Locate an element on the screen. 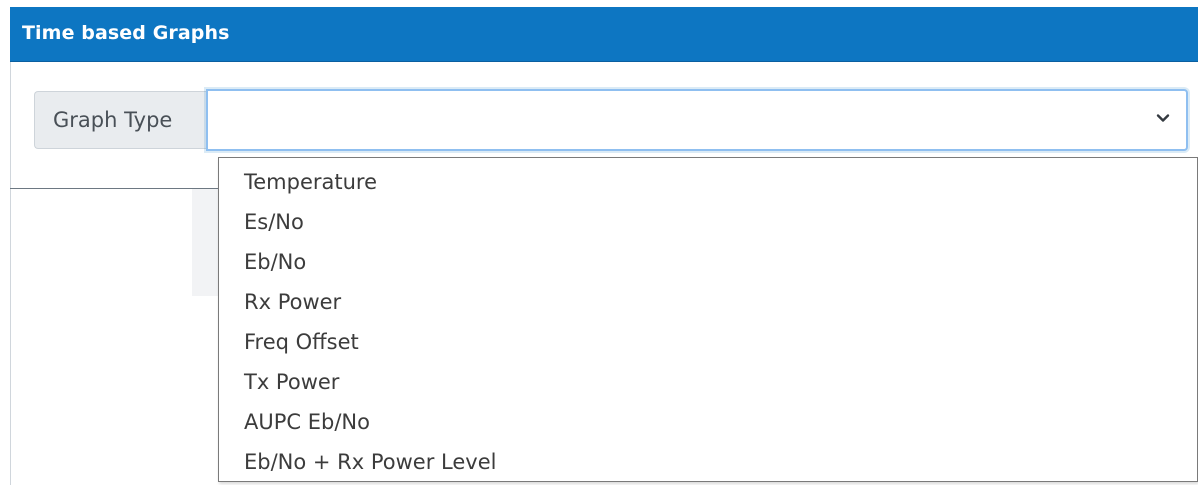 Image resolution: width=1198 pixels, height=485 pixels. option-freq-offset: Freq Offset is located at coordinates (301, 342).